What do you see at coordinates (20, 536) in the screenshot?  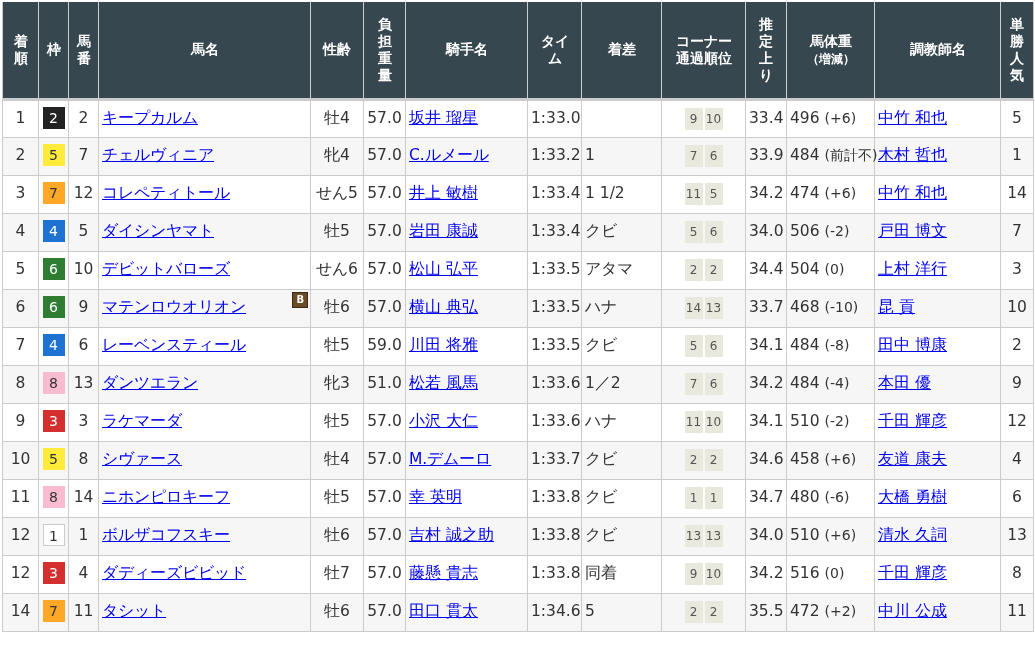 I see `finish-position: 12` at bounding box center [20, 536].